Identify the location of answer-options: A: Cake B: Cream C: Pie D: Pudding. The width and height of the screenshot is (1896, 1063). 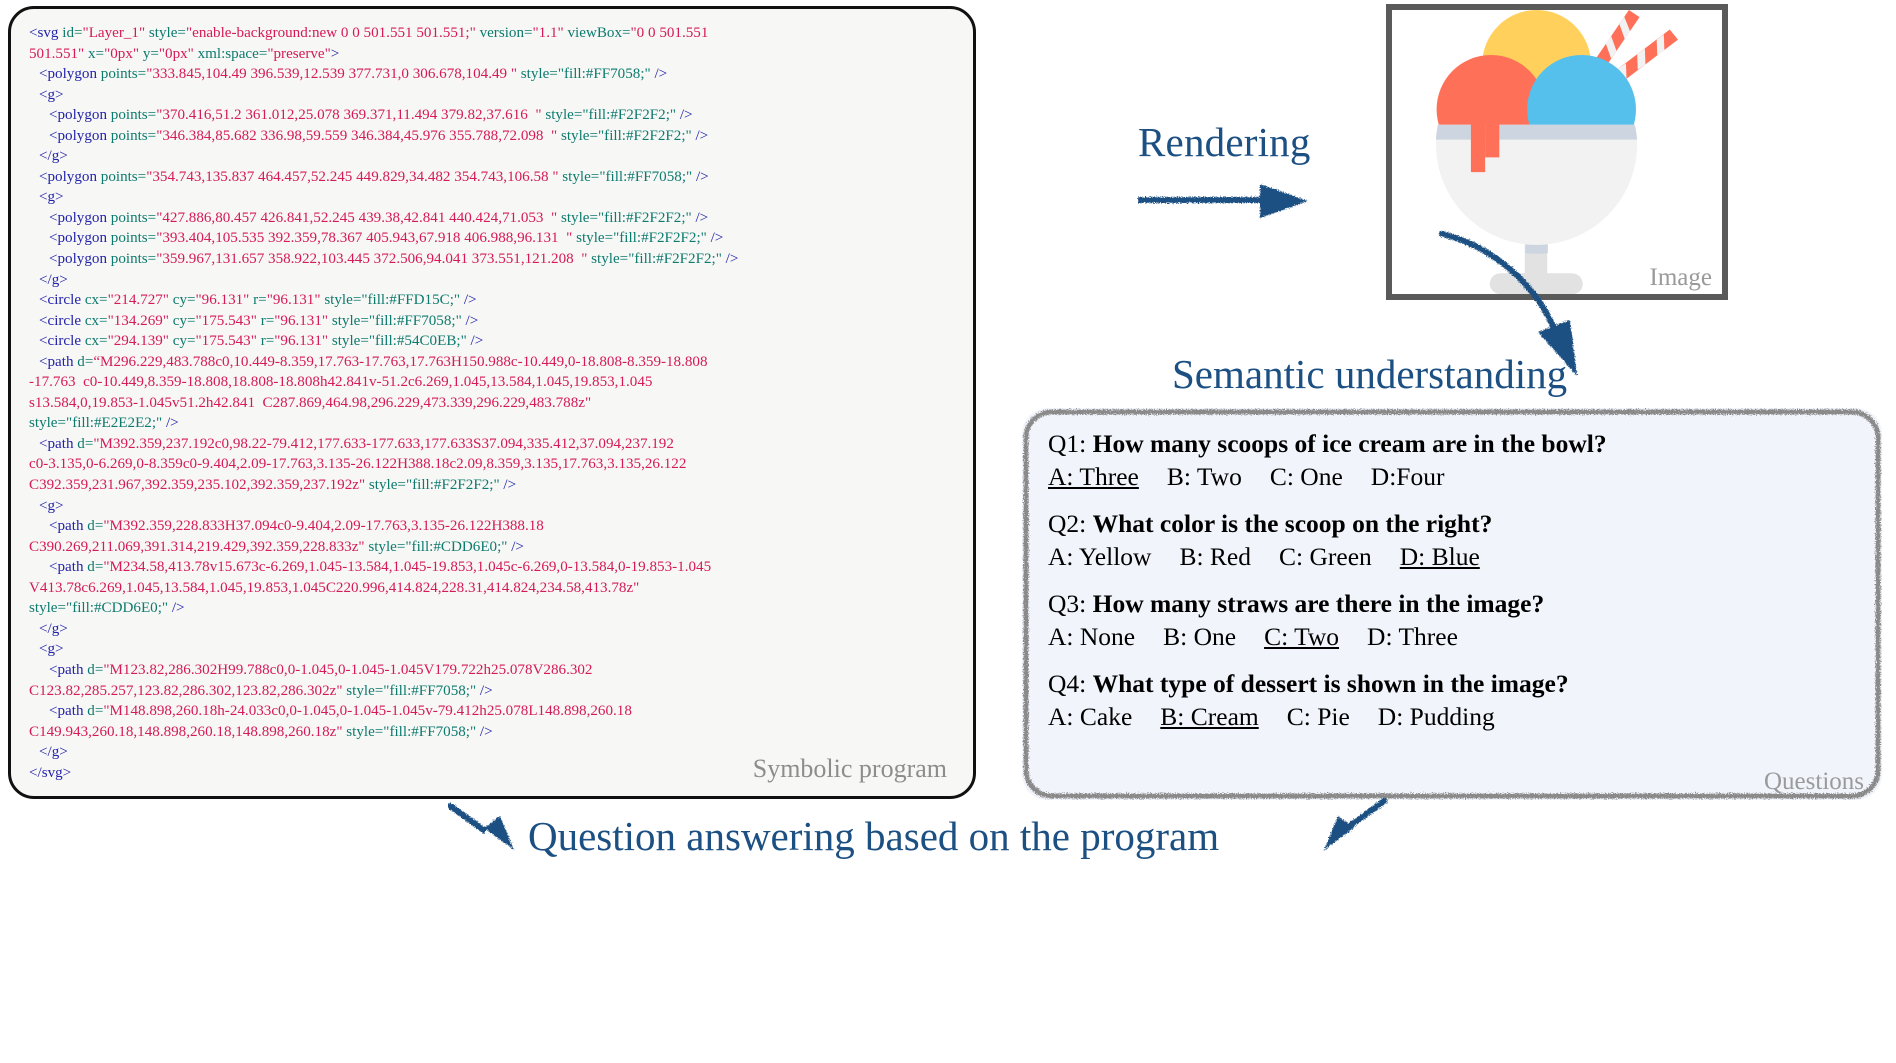
(1455, 717).